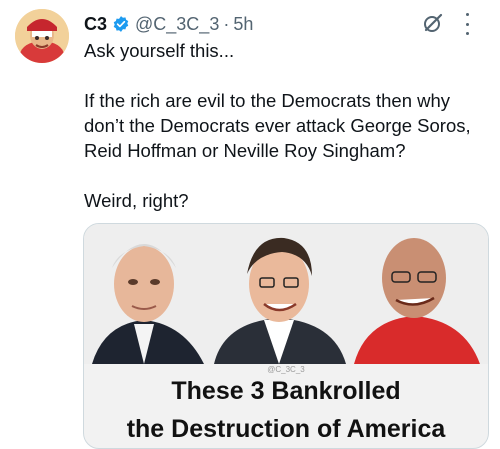  What do you see at coordinates (136, 200) in the screenshot?
I see `tweet-line: Weird, right?` at bounding box center [136, 200].